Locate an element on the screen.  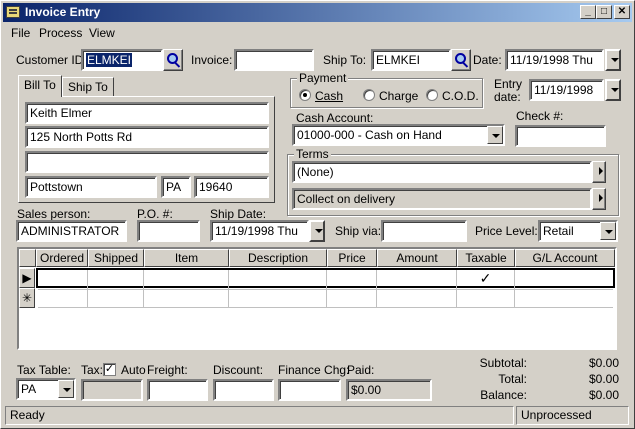
finance-charge-field is located at coordinates (309, 390).